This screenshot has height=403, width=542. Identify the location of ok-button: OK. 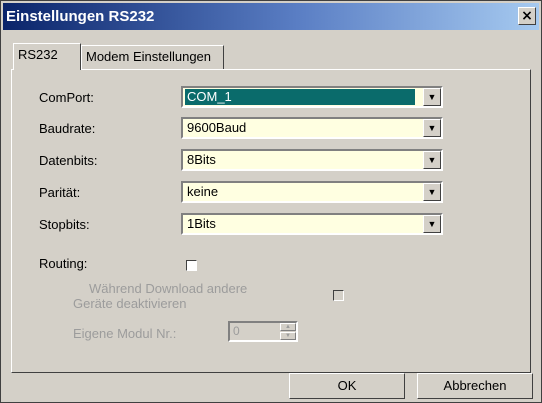
(347, 386).